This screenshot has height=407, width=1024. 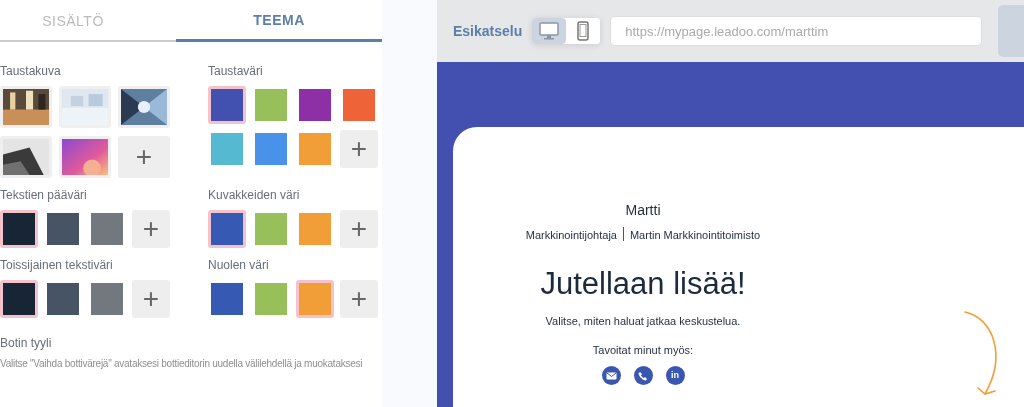 I want to click on company-name: Martin Markkinointitoimisto, so click(x=695, y=235).